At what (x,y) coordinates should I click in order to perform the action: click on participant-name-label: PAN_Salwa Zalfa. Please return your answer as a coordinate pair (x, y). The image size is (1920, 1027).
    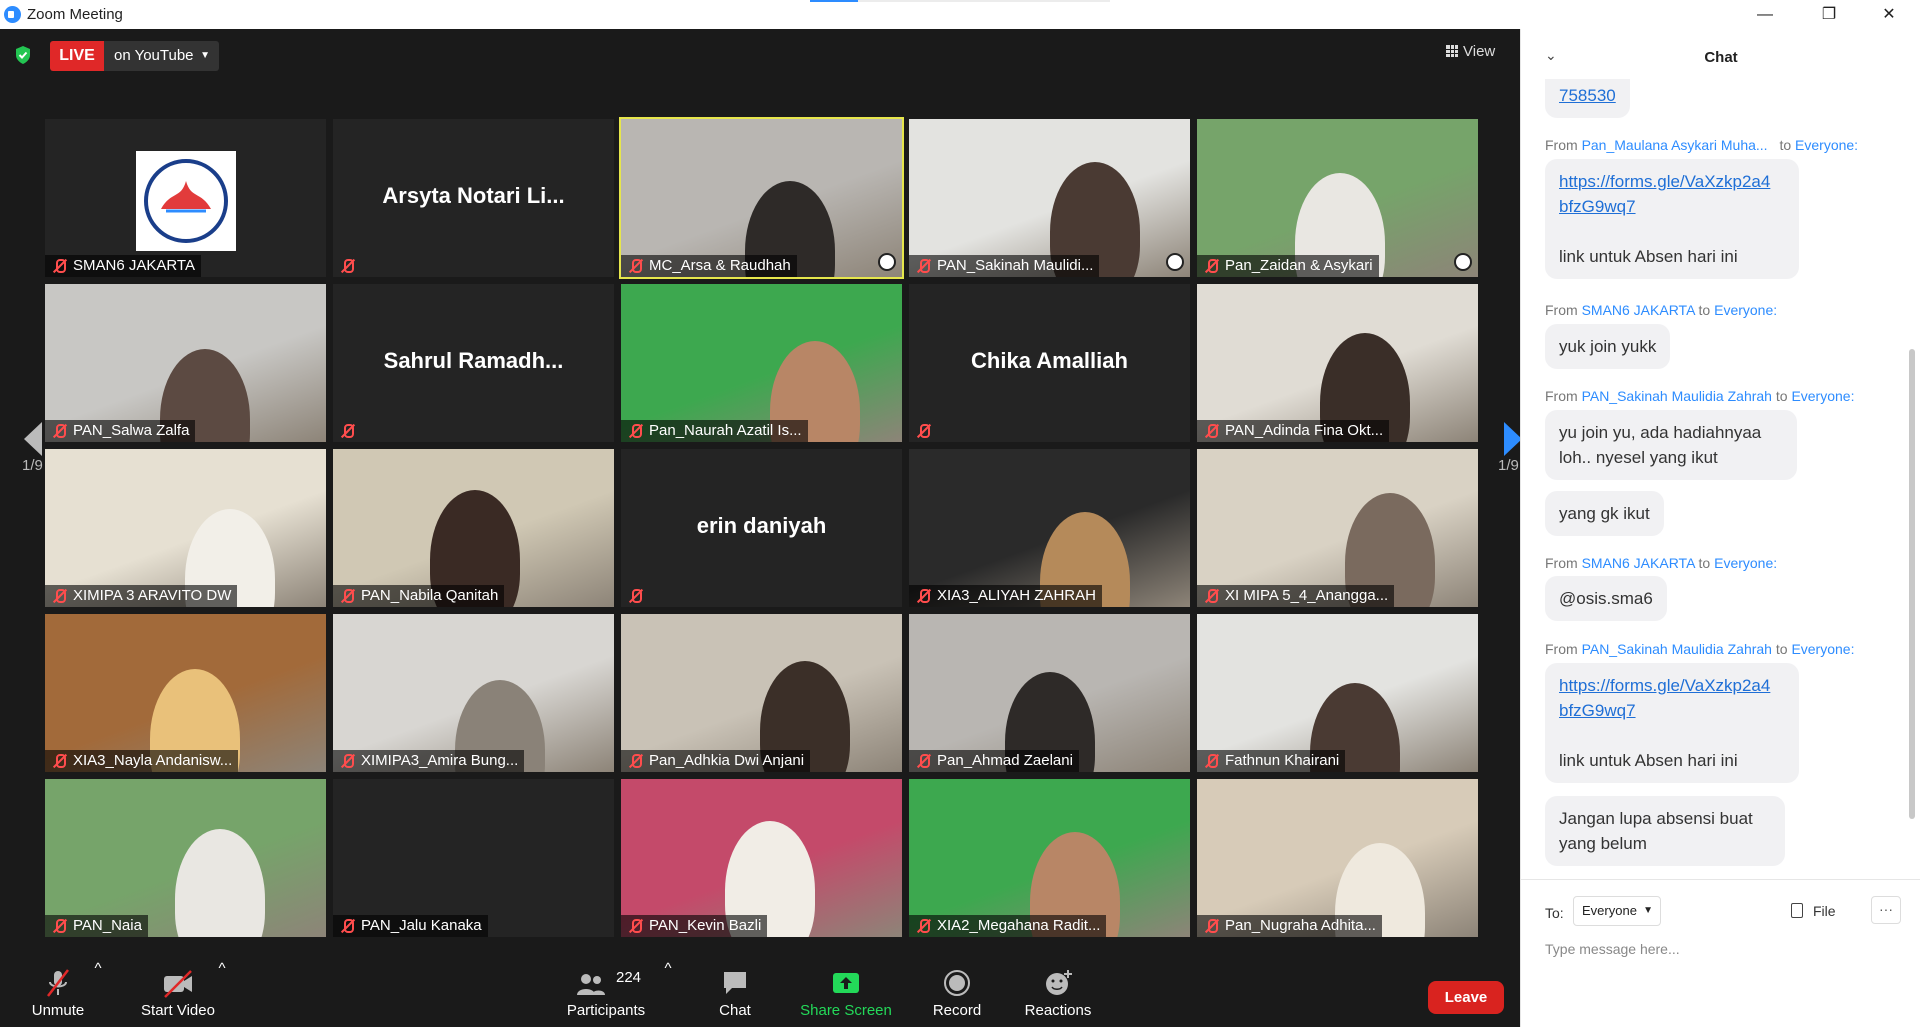
    Looking at the image, I should click on (120, 431).